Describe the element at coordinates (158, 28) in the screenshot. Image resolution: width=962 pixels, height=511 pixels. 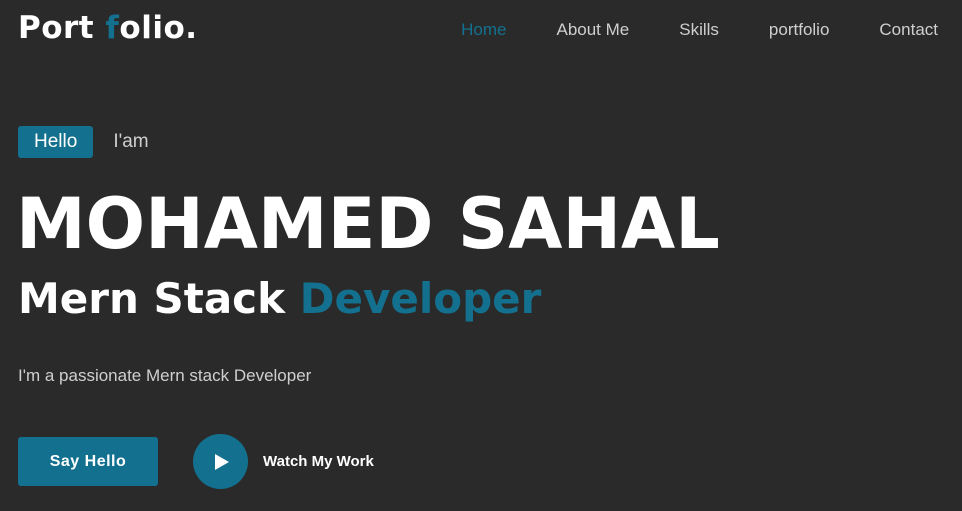
I see `logo-text-end: olio.` at that location.